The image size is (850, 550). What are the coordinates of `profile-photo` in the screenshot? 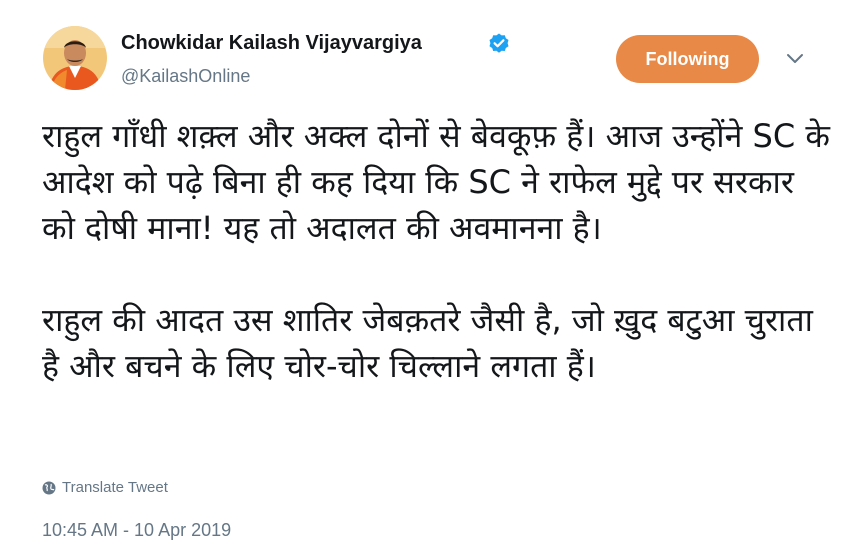 It's located at (75, 58).